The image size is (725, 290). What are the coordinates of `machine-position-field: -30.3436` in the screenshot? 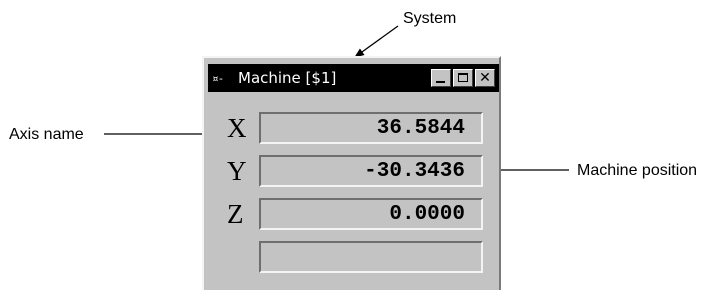 It's located at (371, 171).